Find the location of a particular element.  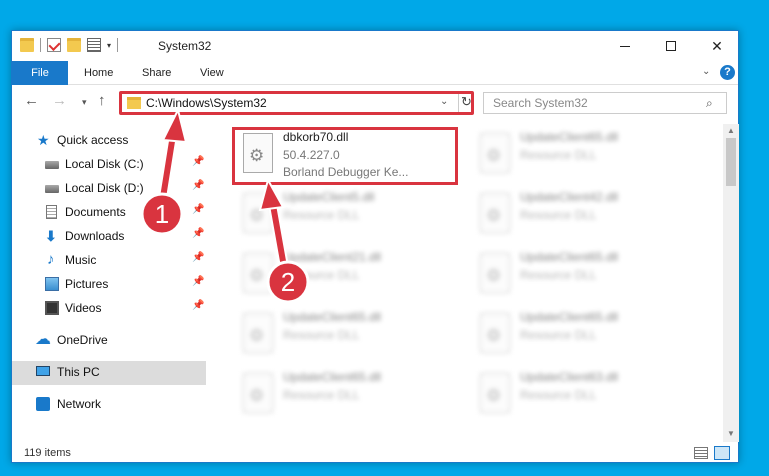

tab-home: Home is located at coordinates (98, 73).